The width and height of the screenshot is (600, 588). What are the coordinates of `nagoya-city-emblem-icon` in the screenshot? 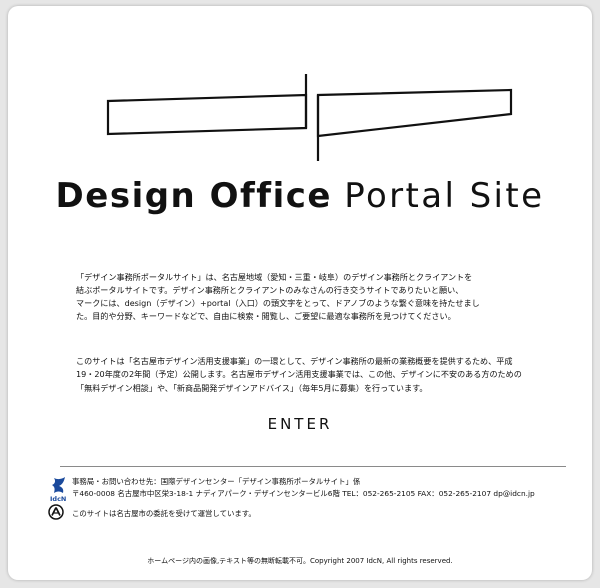 It's located at (56, 512).